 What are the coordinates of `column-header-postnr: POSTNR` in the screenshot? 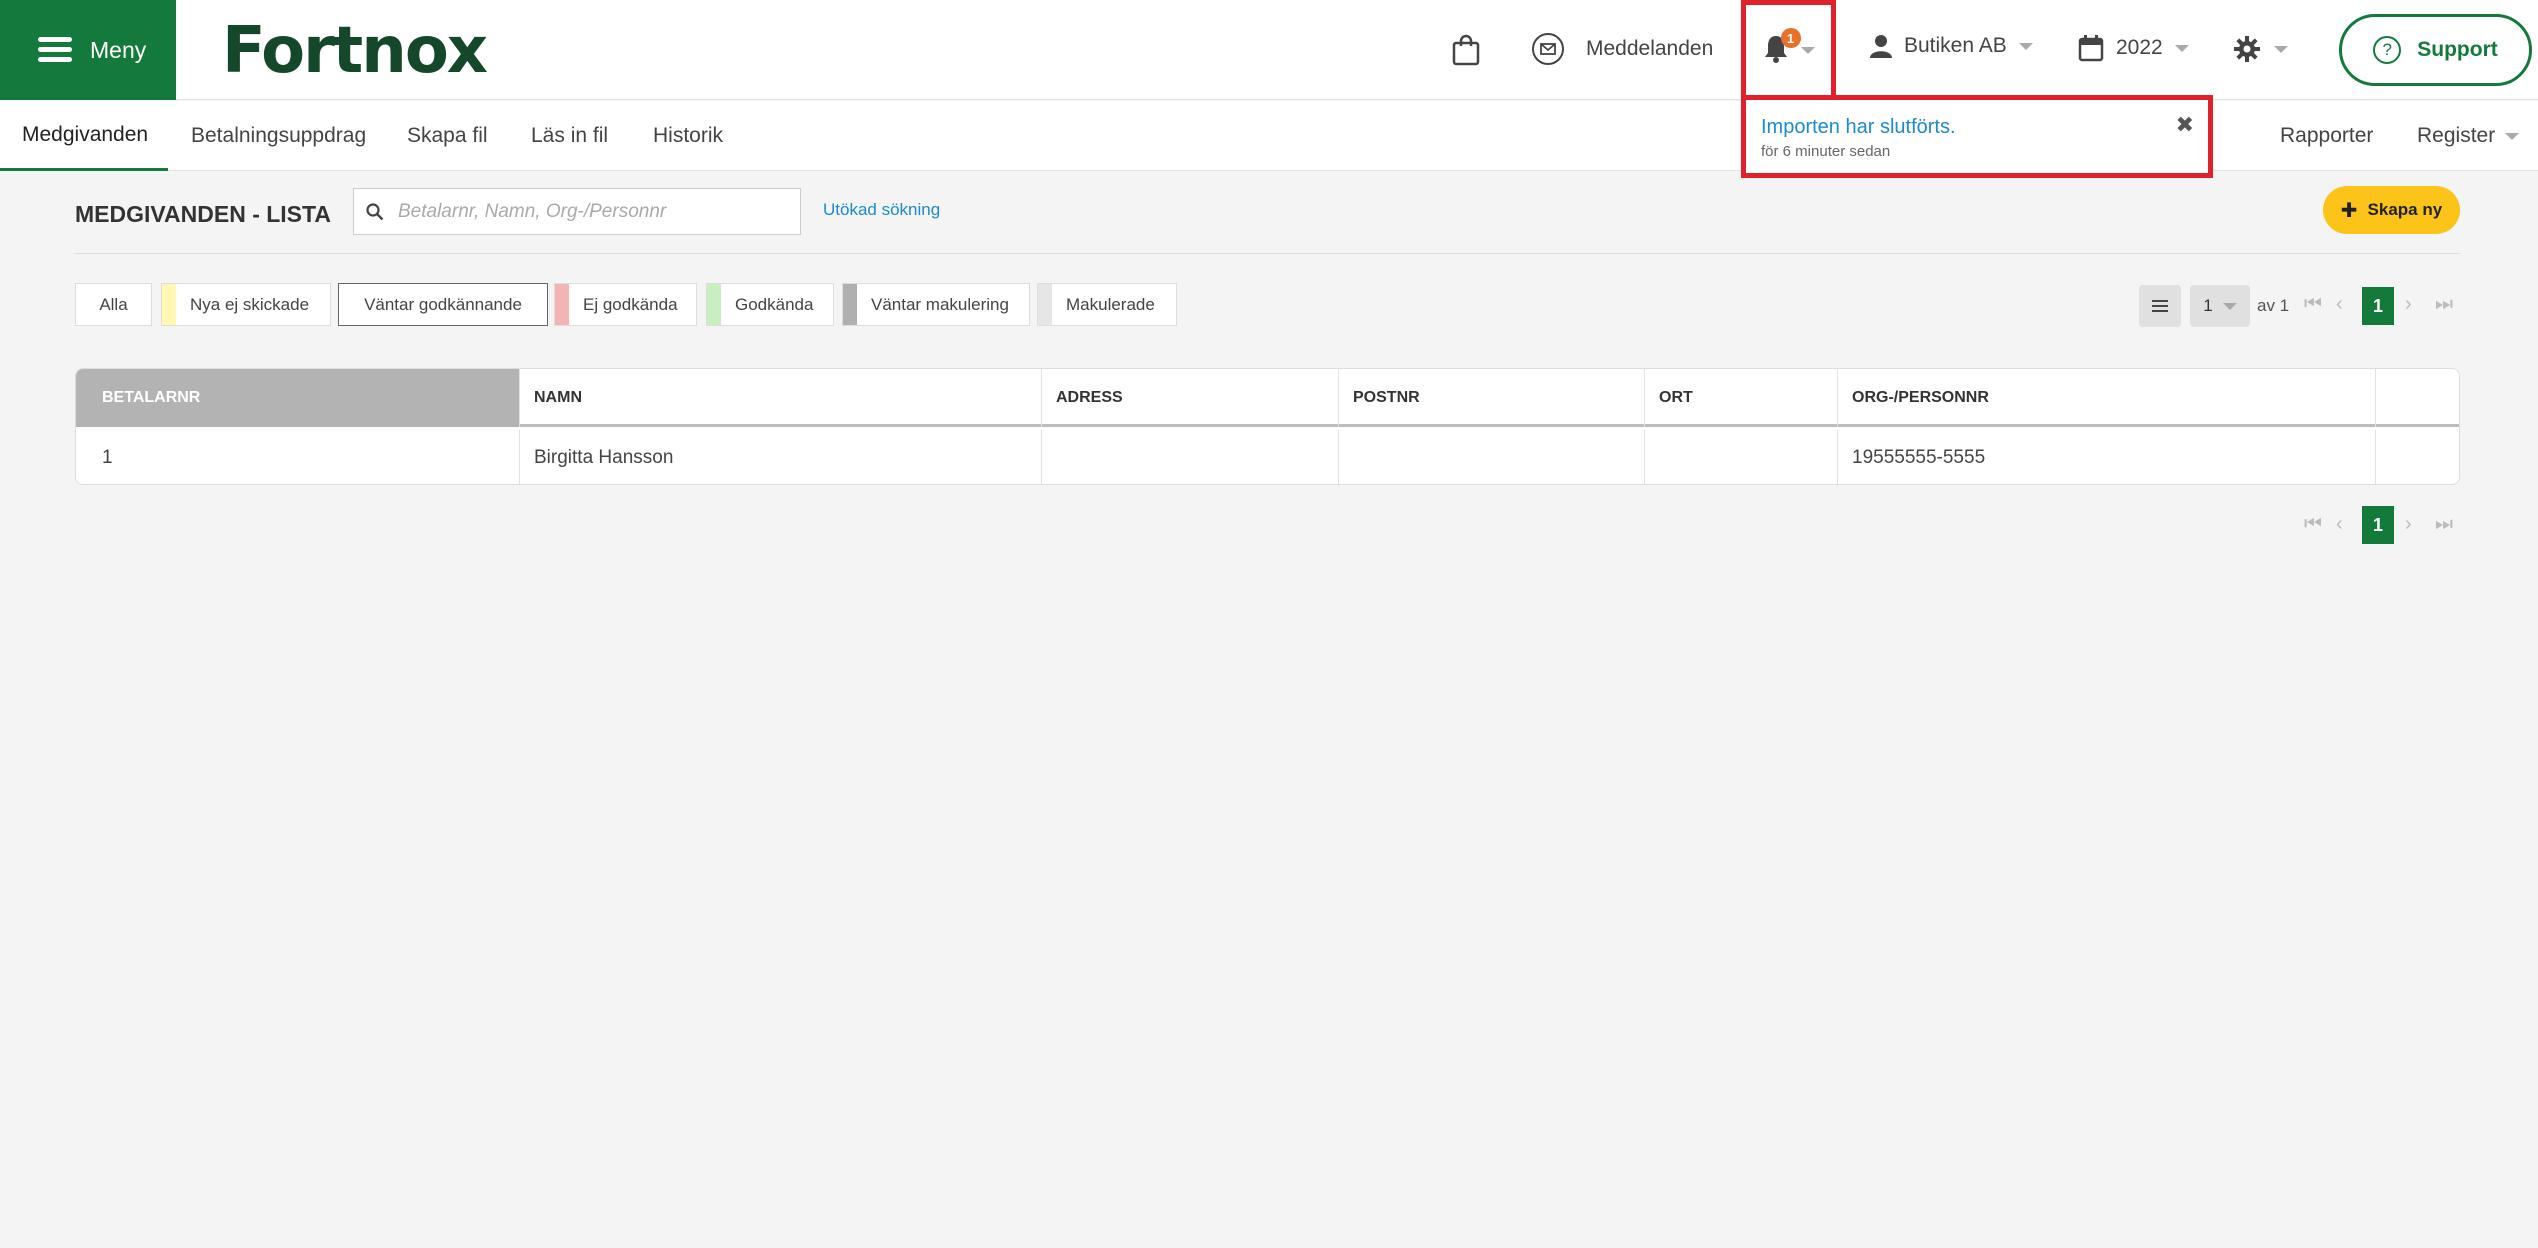 It's located at (1492, 398).